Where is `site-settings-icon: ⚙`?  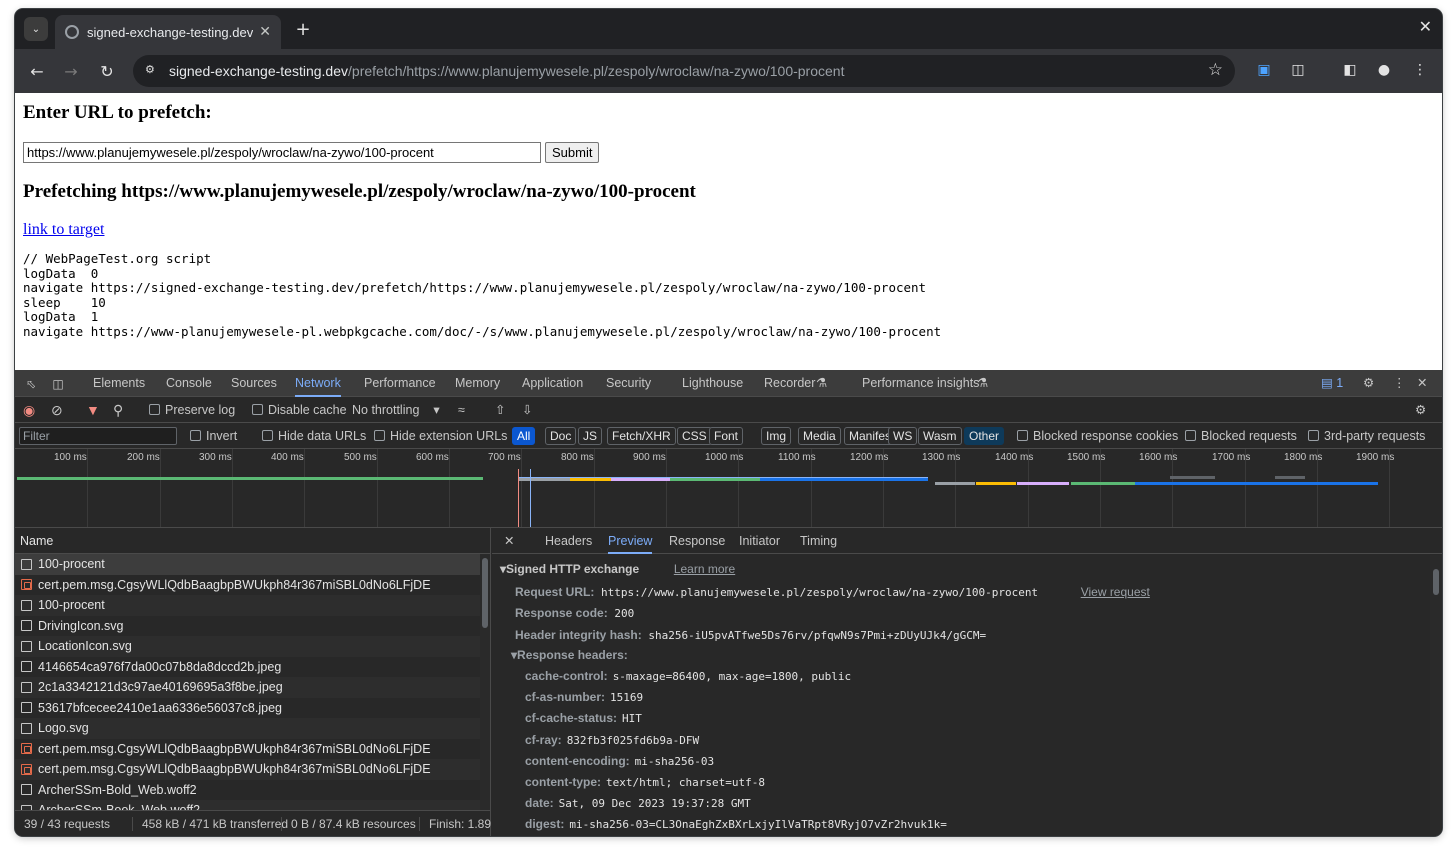 site-settings-icon: ⚙ is located at coordinates (153, 71).